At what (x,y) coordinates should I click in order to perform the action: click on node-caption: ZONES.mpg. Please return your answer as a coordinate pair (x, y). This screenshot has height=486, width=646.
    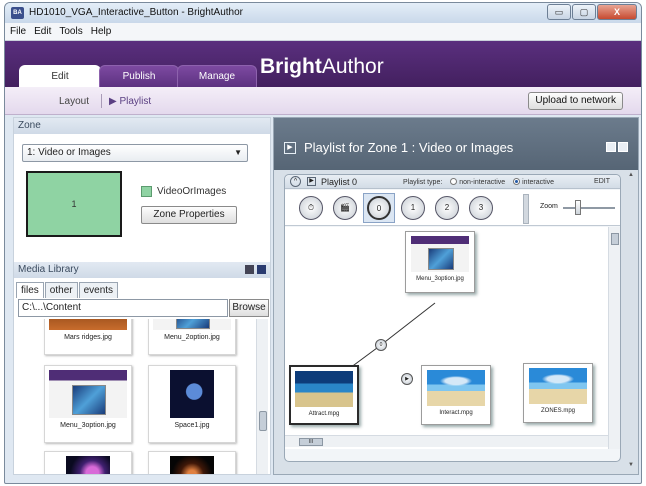
    Looking at the image, I should click on (557, 411).